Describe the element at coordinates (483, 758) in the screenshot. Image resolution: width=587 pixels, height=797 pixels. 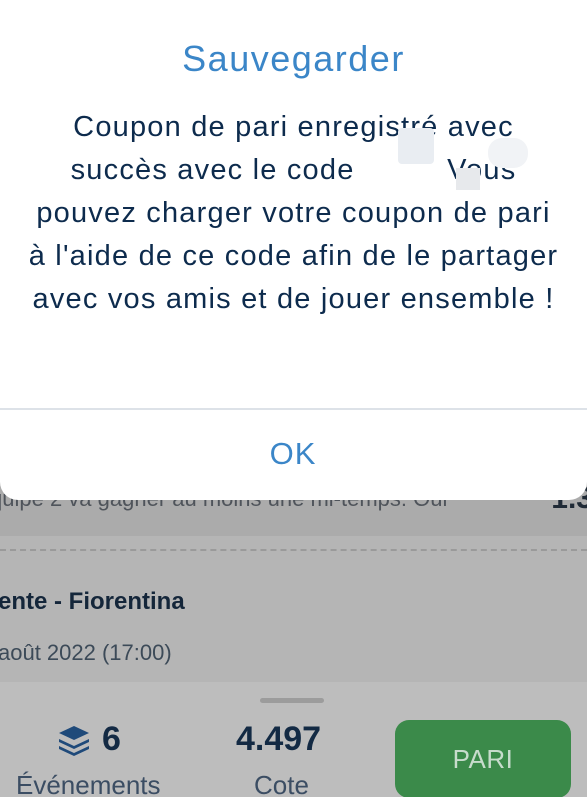
I see `bet-button: PARI` at that location.